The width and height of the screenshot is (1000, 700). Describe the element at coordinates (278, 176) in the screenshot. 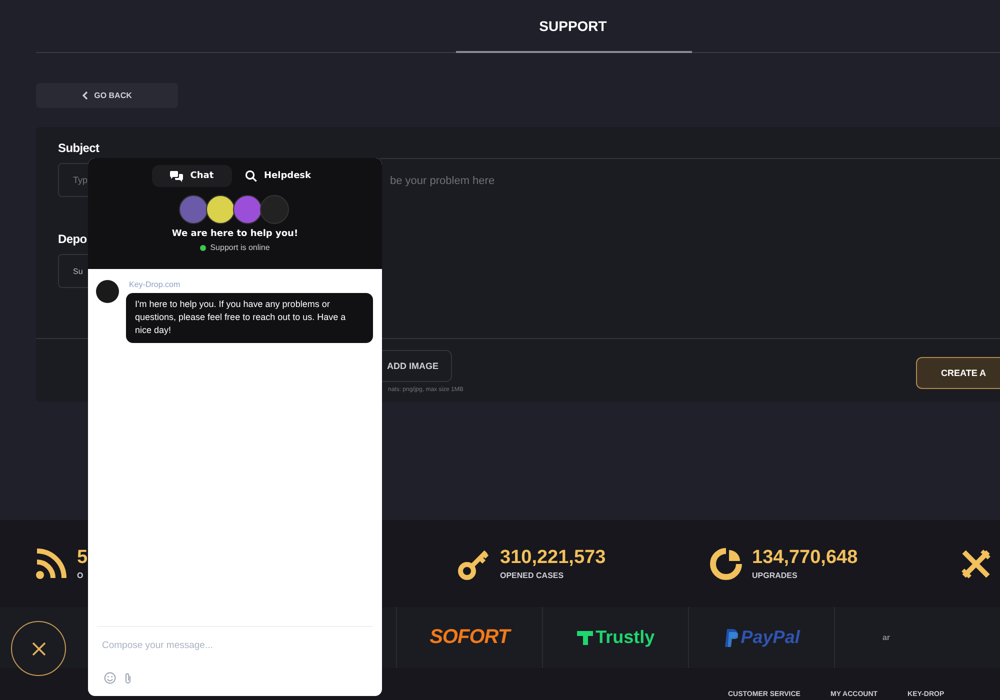

I see `chat-tab: Helpdesk` at that location.